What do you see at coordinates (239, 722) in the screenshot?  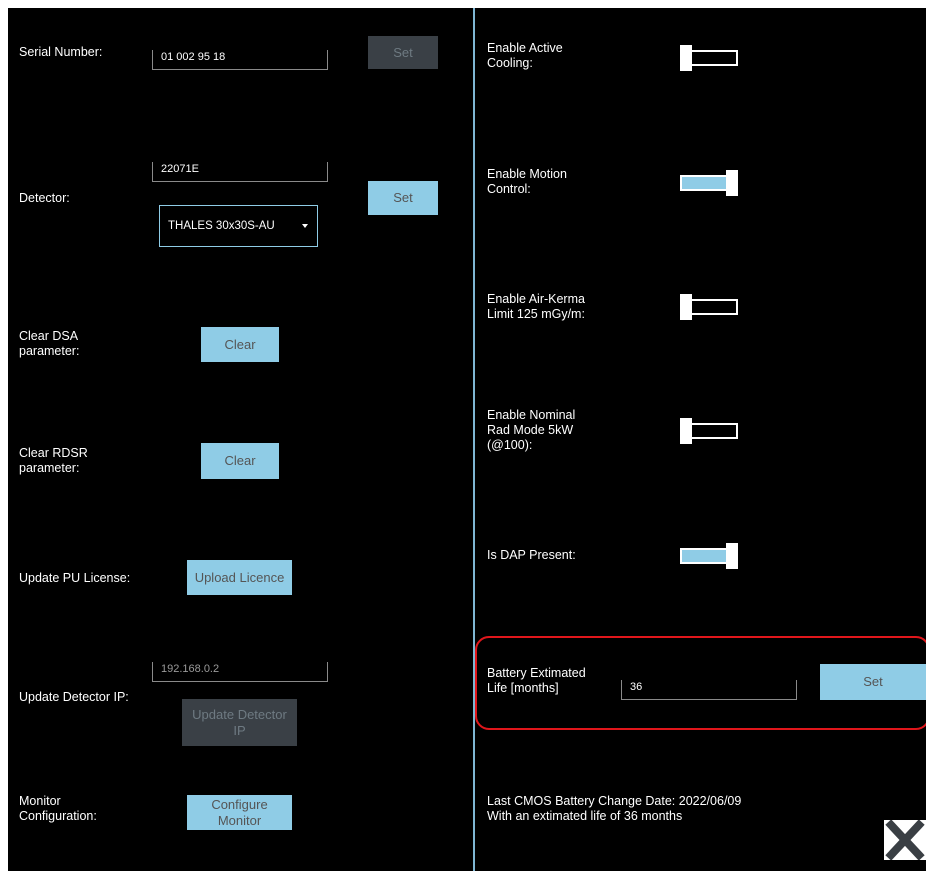 I see `update-detector-ip-button: Update Detector IP` at bounding box center [239, 722].